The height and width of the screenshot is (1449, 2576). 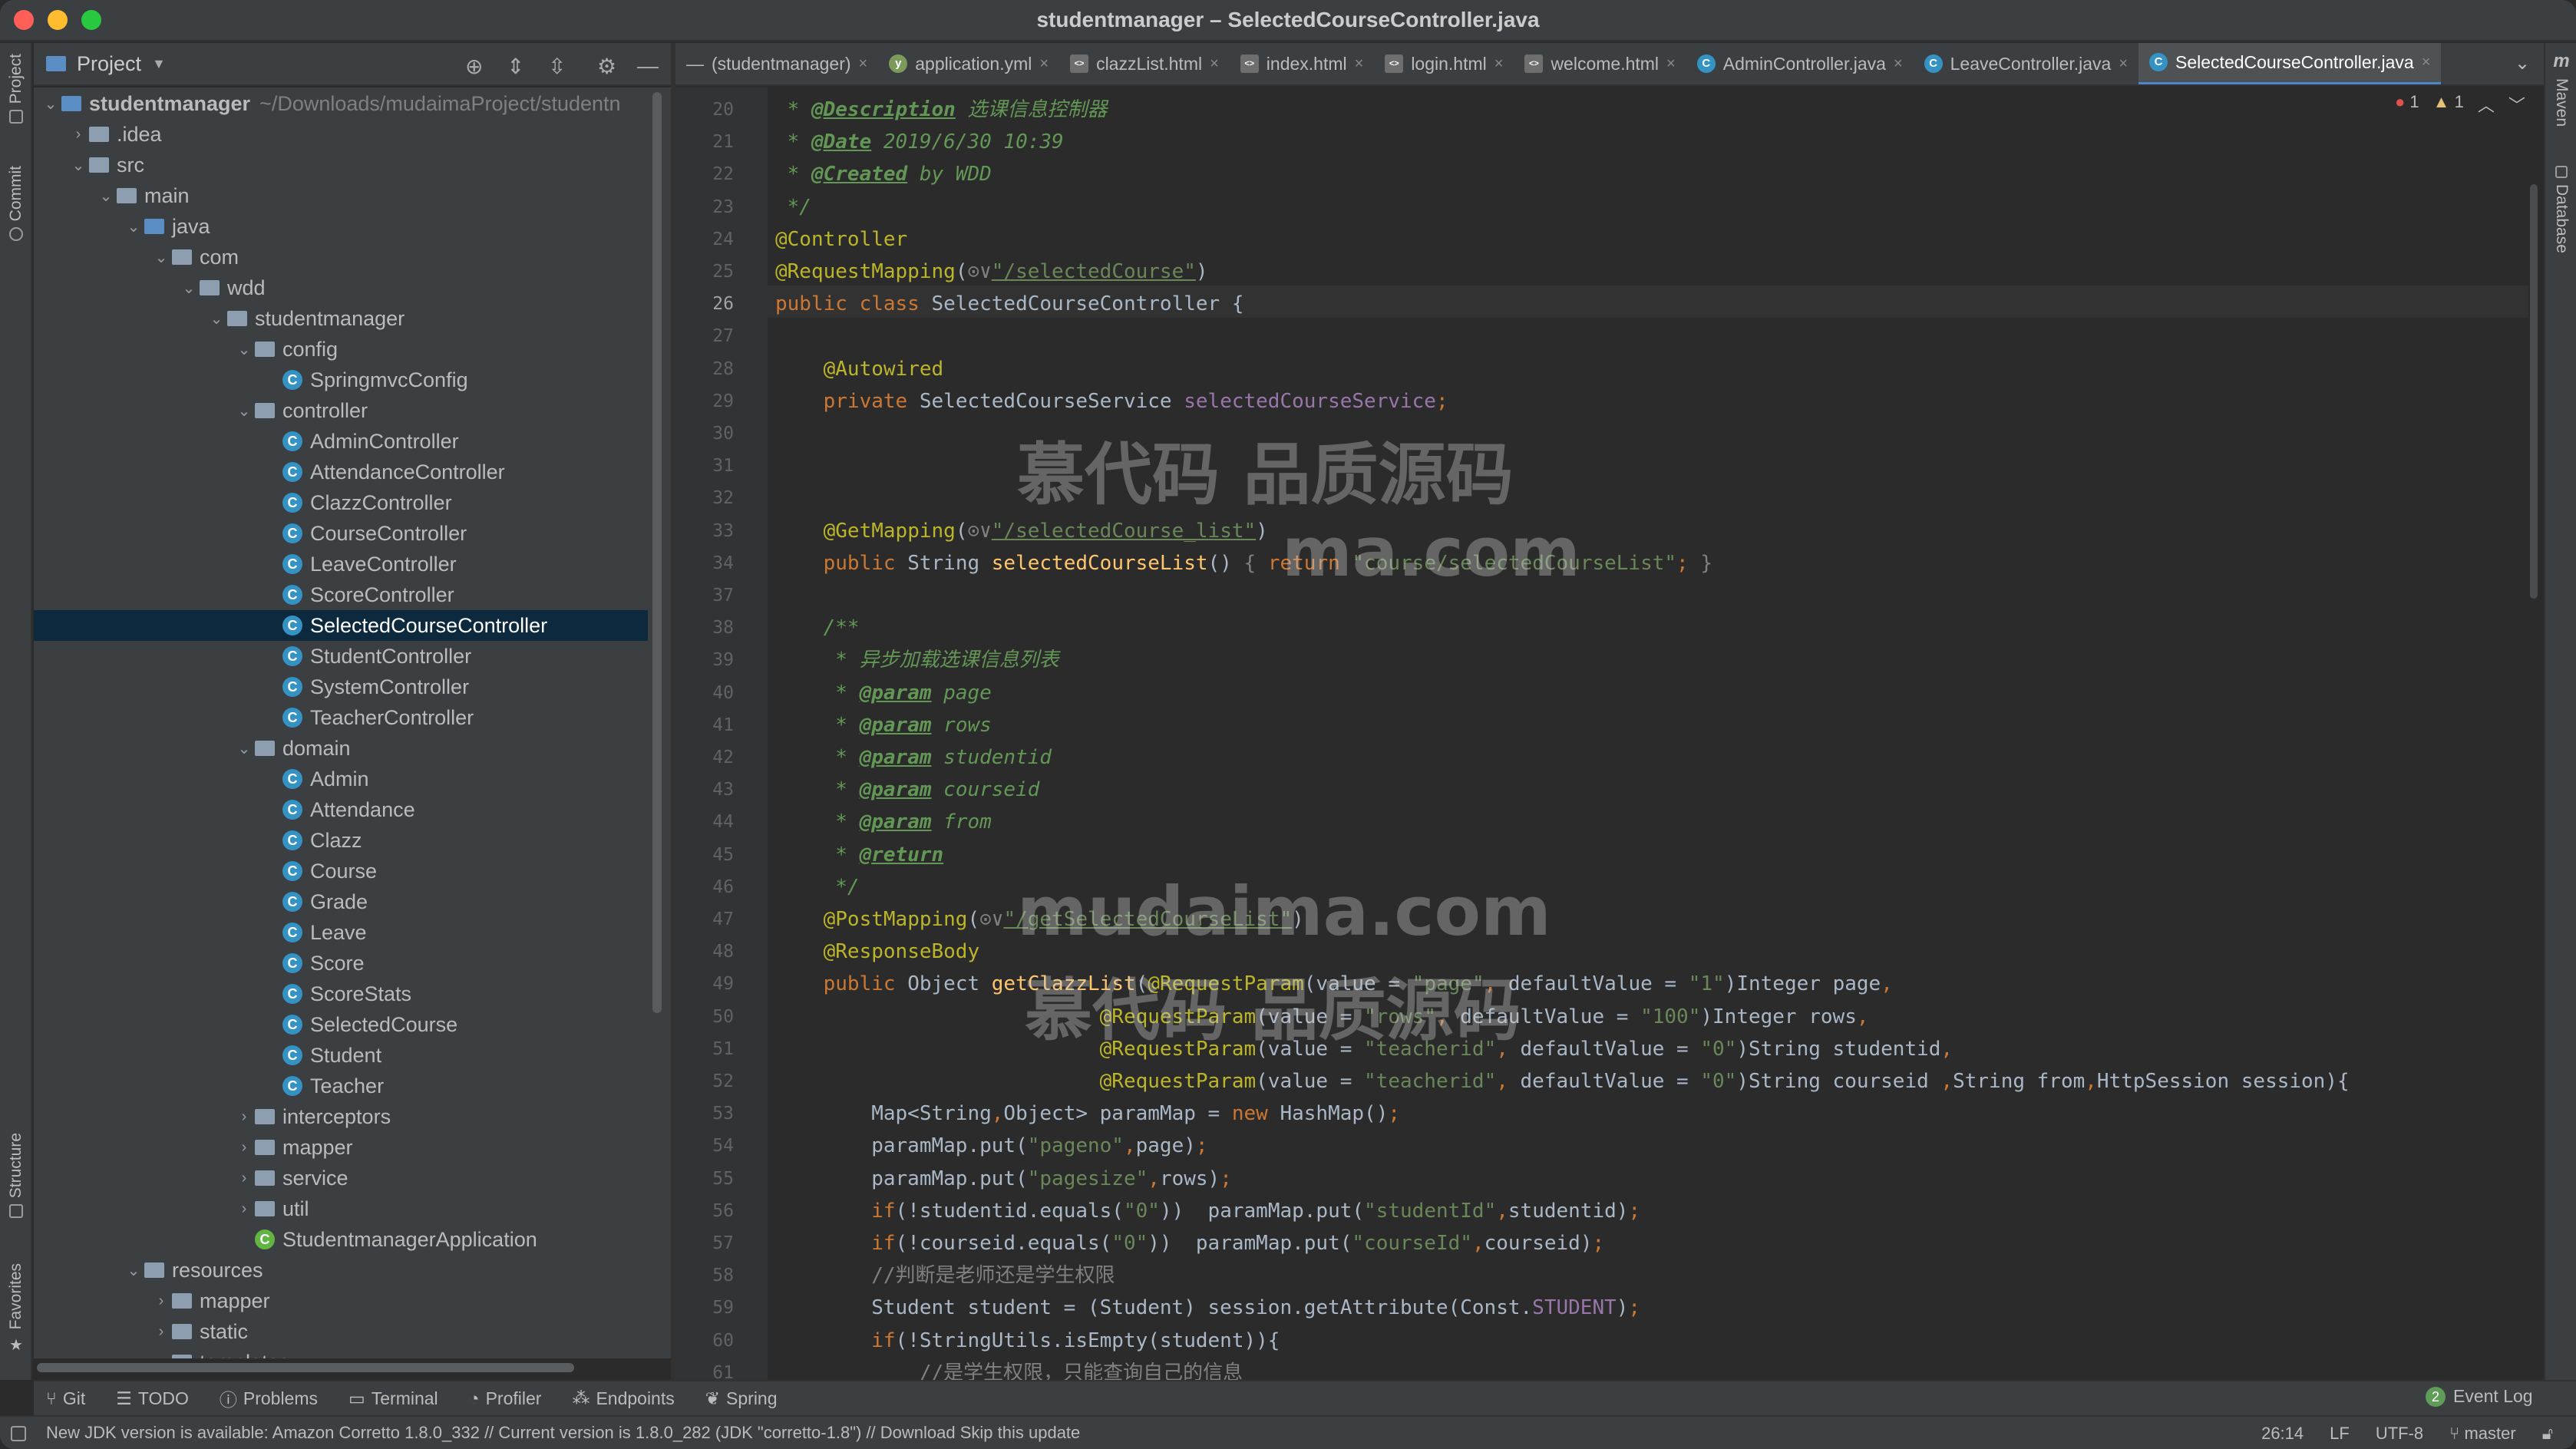 What do you see at coordinates (341, 441) in the screenshot?
I see `tree-item: C AdminController` at bounding box center [341, 441].